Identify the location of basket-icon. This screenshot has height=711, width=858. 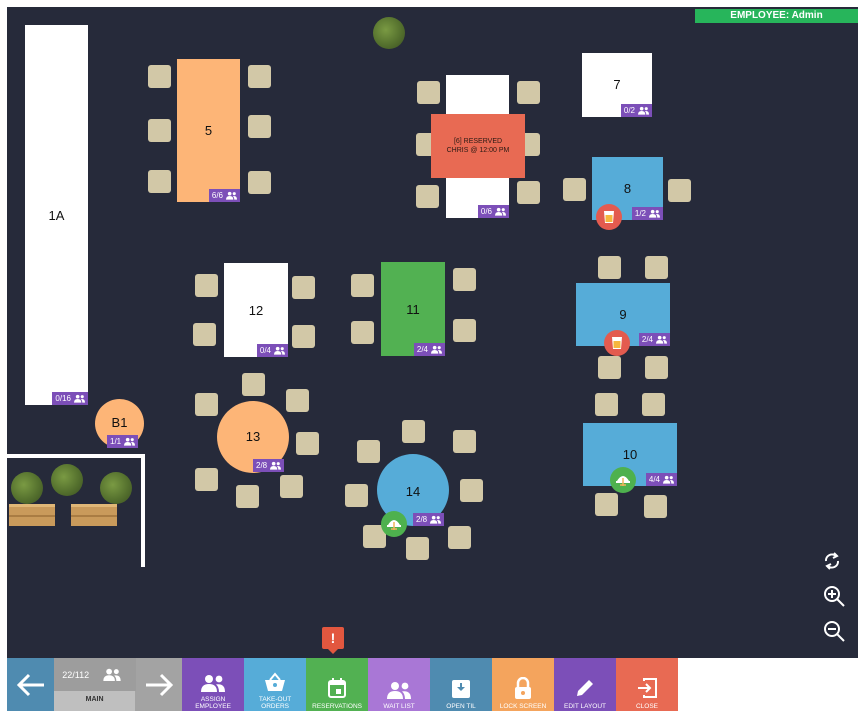
(275, 681).